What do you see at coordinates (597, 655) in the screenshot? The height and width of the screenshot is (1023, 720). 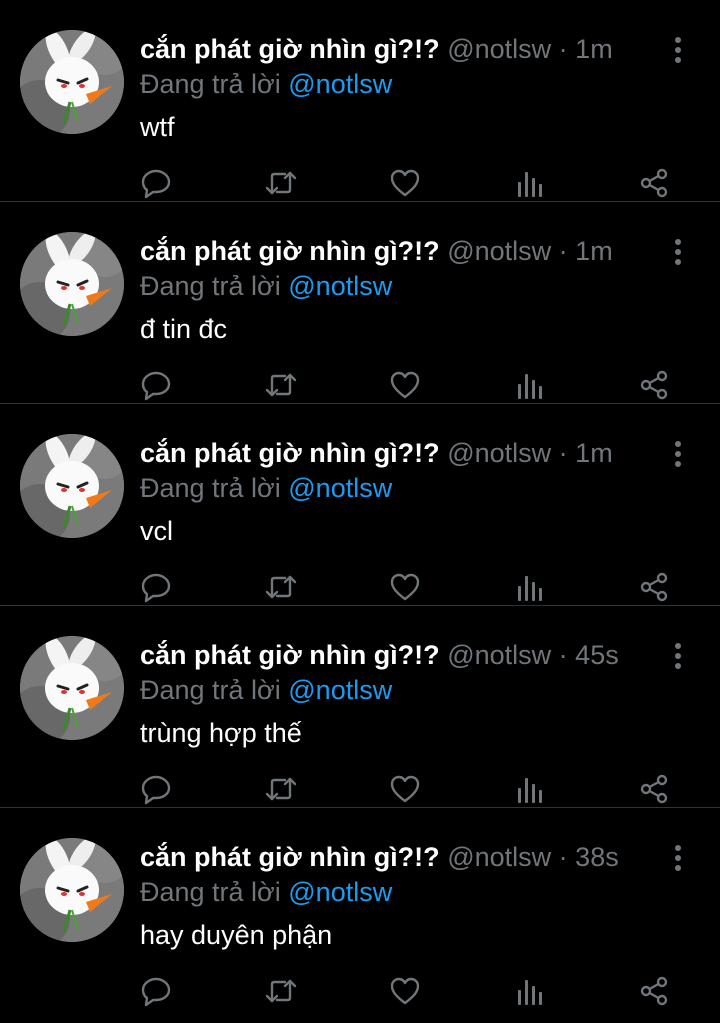 I see `timestamp: 45s` at bounding box center [597, 655].